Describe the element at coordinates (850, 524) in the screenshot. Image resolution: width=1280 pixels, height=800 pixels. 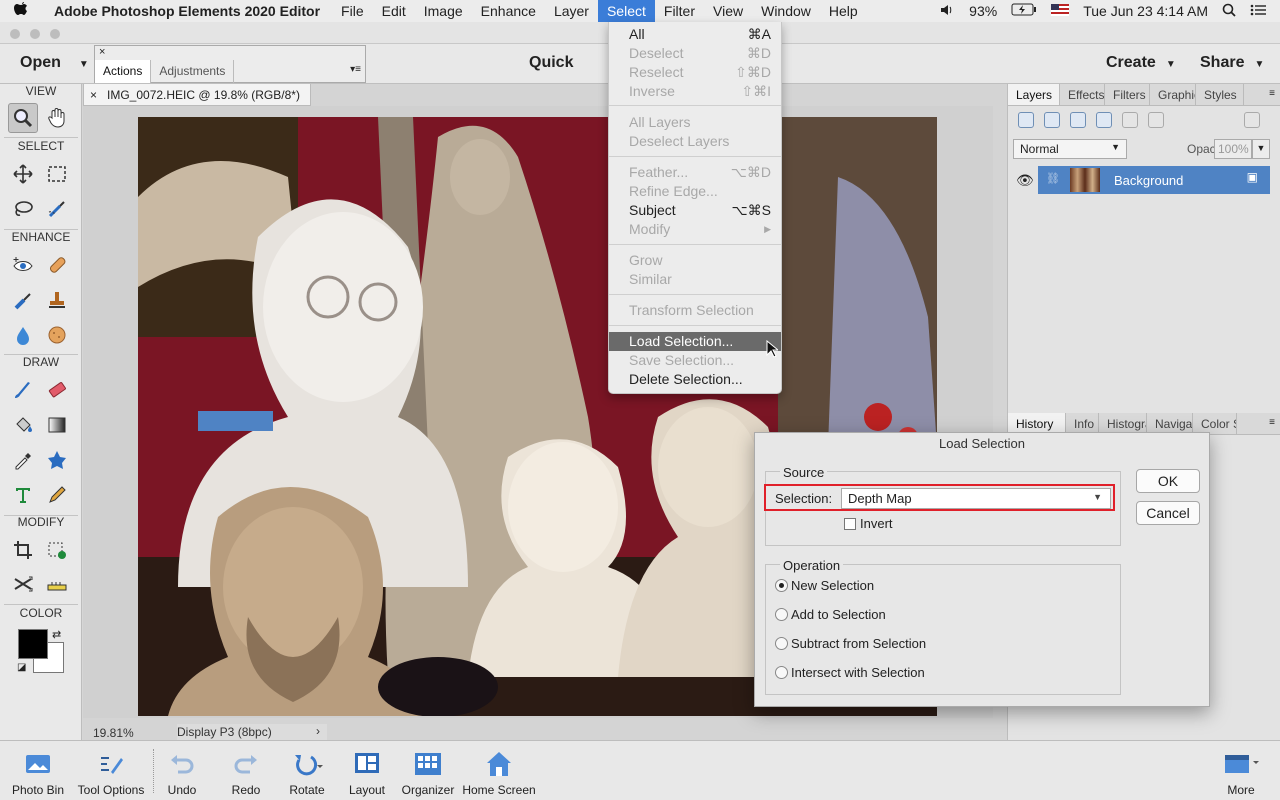
I see `invert-checkbox` at that location.